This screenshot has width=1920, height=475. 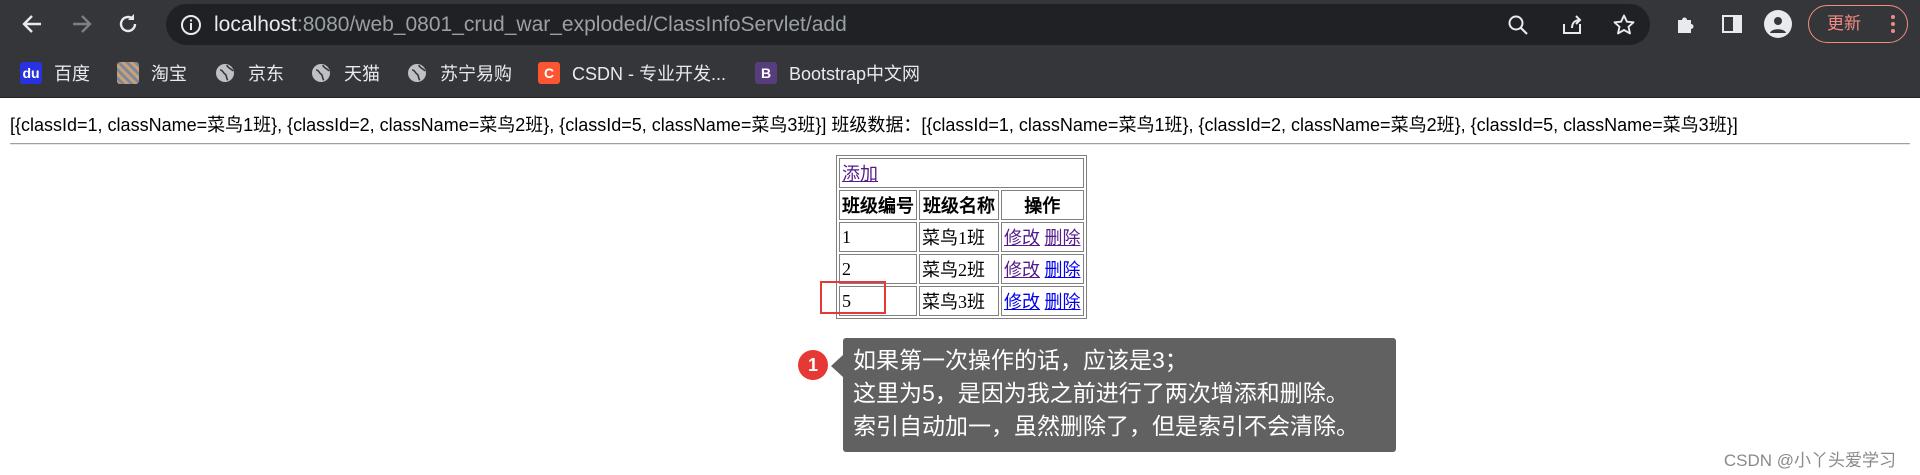 I want to click on magnifier-icon, so click(x=1518, y=25).